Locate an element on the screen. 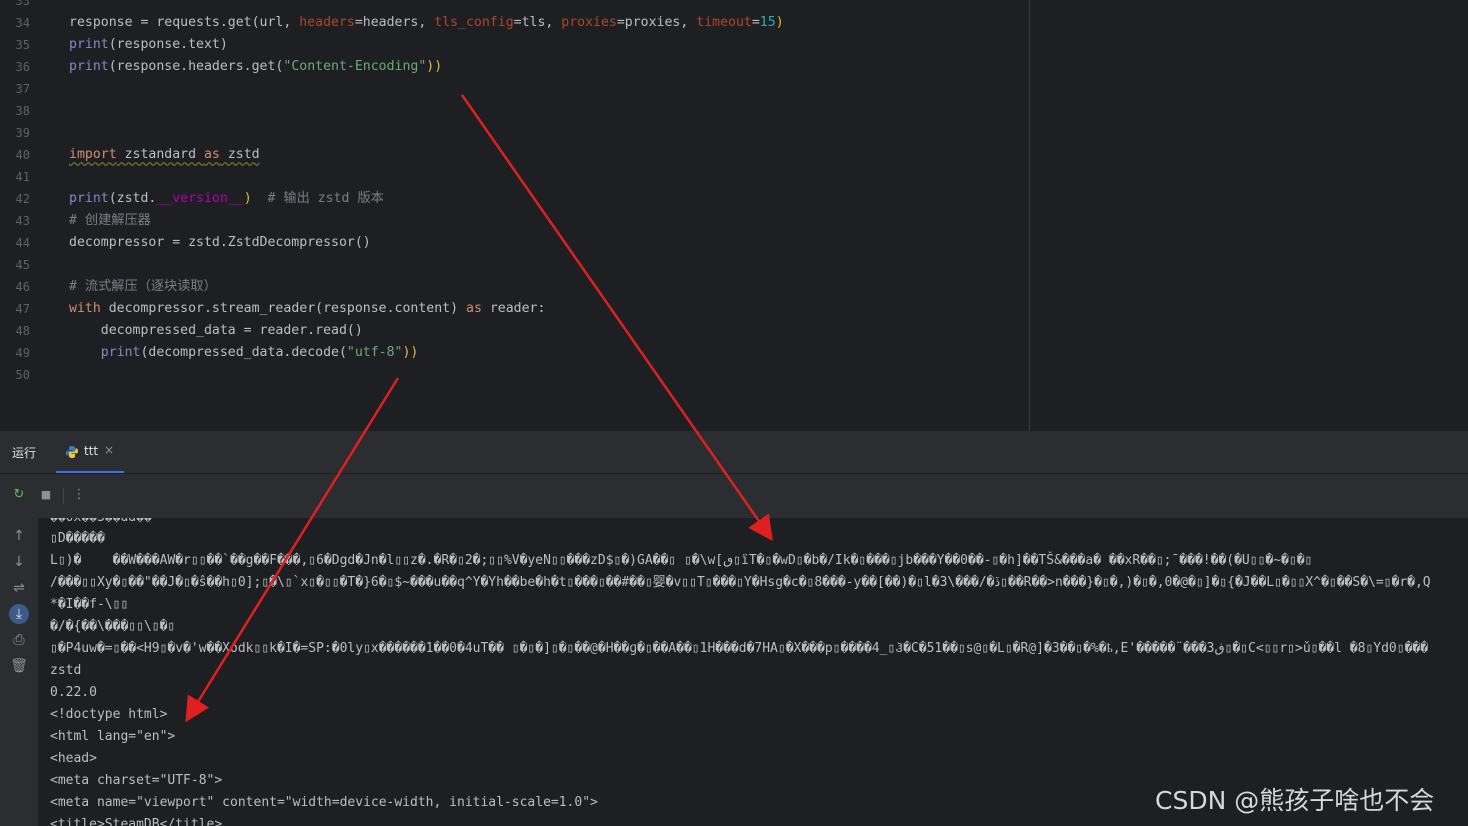 Image resolution: width=1468 pixels, height=826 pixels. line-number: 37 is located at coordinates (22, 89).